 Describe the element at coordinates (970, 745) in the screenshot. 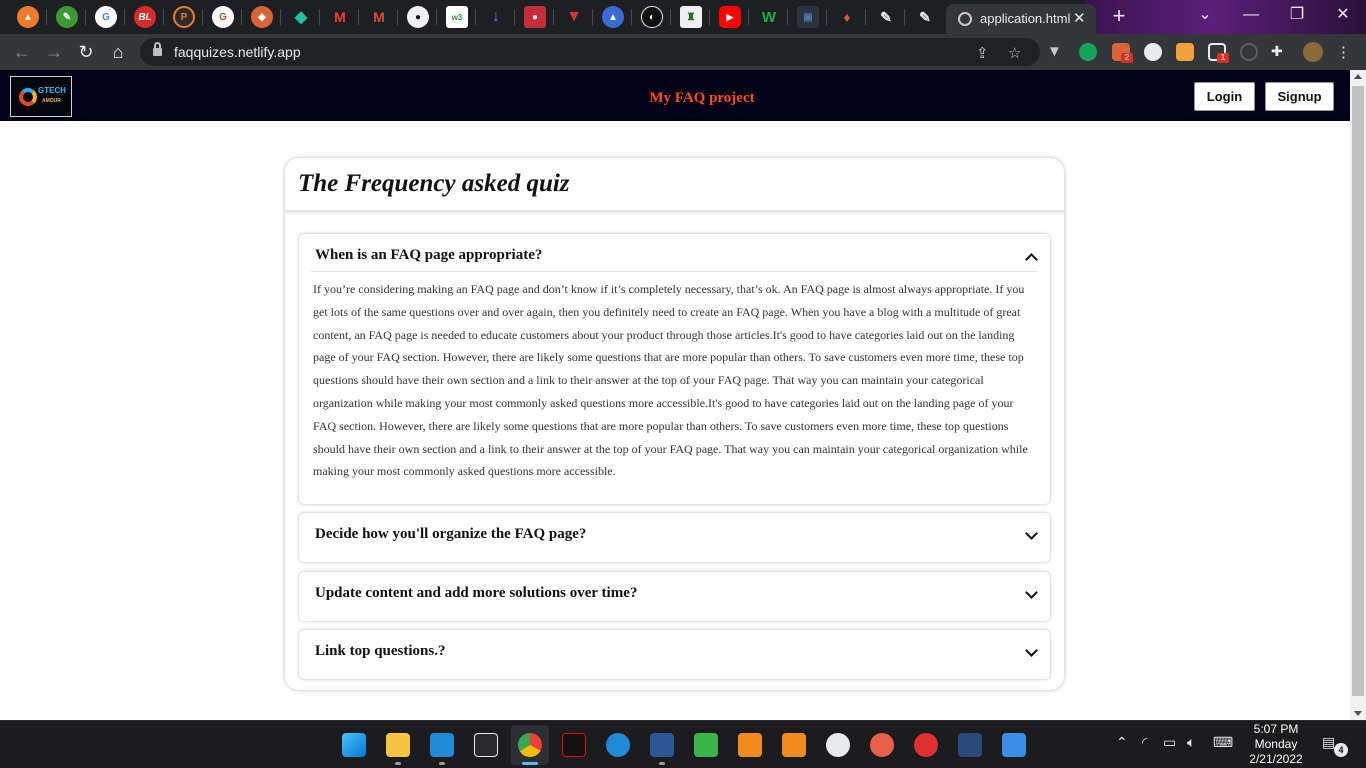

I see `app-network-icon` at that location.